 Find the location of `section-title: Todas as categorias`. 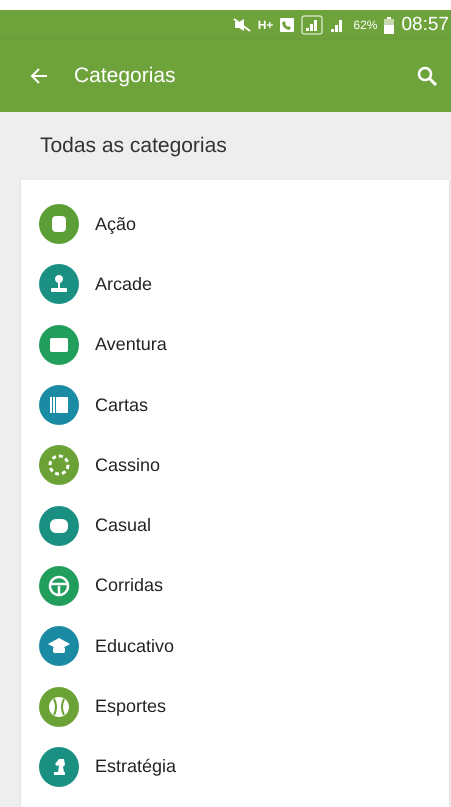

section-title: Todas as categorias is located at coordinates (133, 146).